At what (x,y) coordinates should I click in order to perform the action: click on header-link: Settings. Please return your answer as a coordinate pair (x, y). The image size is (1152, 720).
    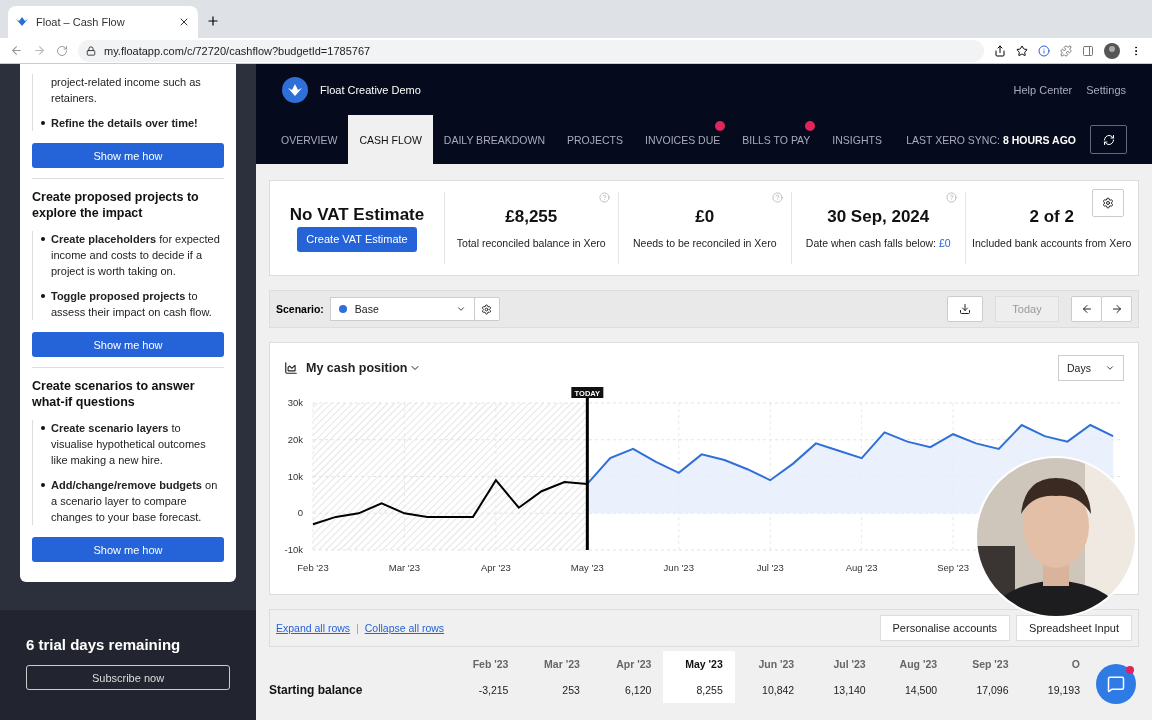
    Looking at the image, I should click on (1106, 89).